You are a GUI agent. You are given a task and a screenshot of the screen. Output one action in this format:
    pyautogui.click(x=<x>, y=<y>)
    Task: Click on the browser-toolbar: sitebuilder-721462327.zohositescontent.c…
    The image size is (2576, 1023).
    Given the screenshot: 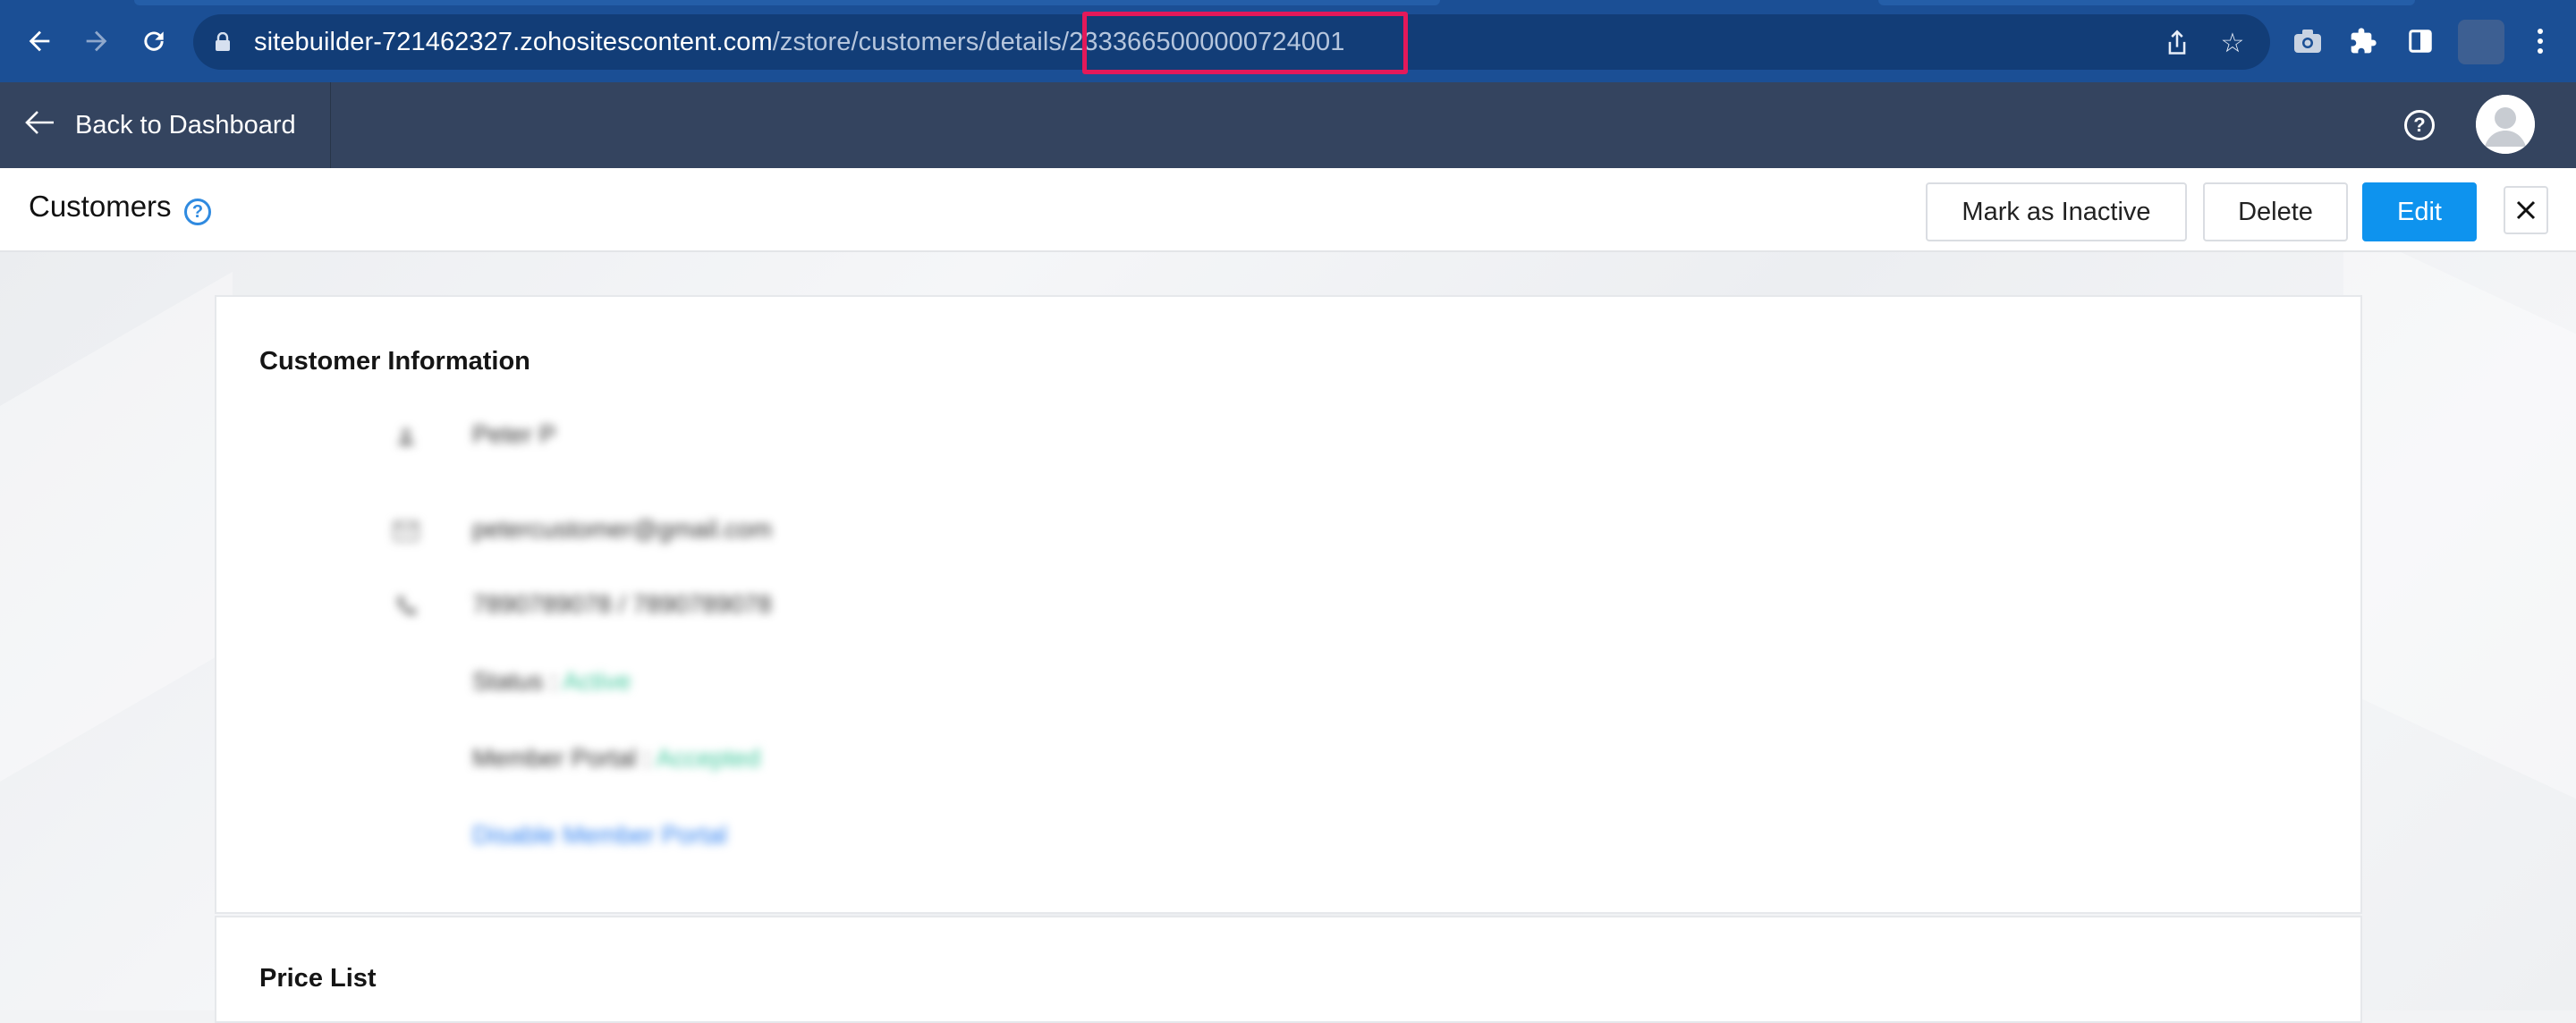 What is the action you would take?
    pyautogui.click(x=1288, y=41)
    